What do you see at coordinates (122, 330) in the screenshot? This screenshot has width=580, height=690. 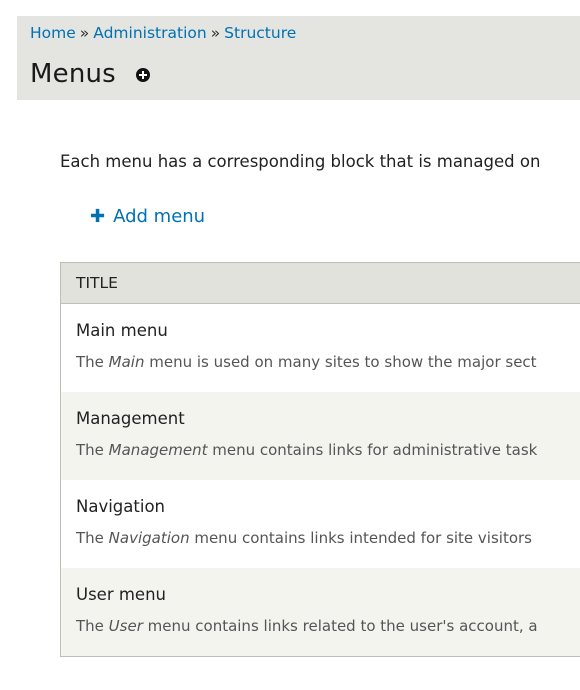 I see `menu-title: Main menu` at bounding box center [122, 330].